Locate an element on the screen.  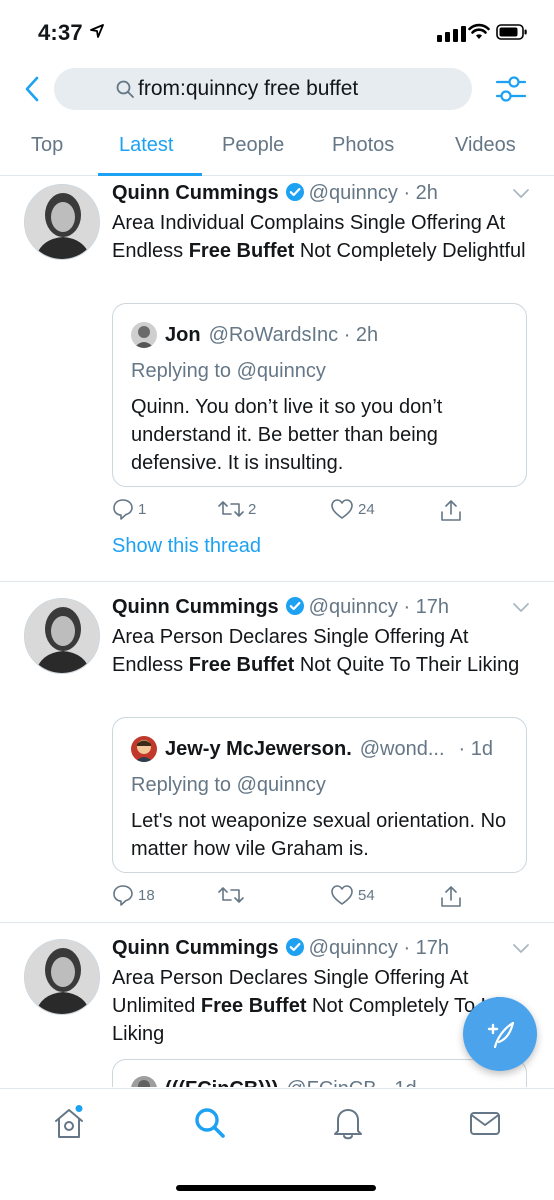
retweet-button is located at coordinates (233, 895).